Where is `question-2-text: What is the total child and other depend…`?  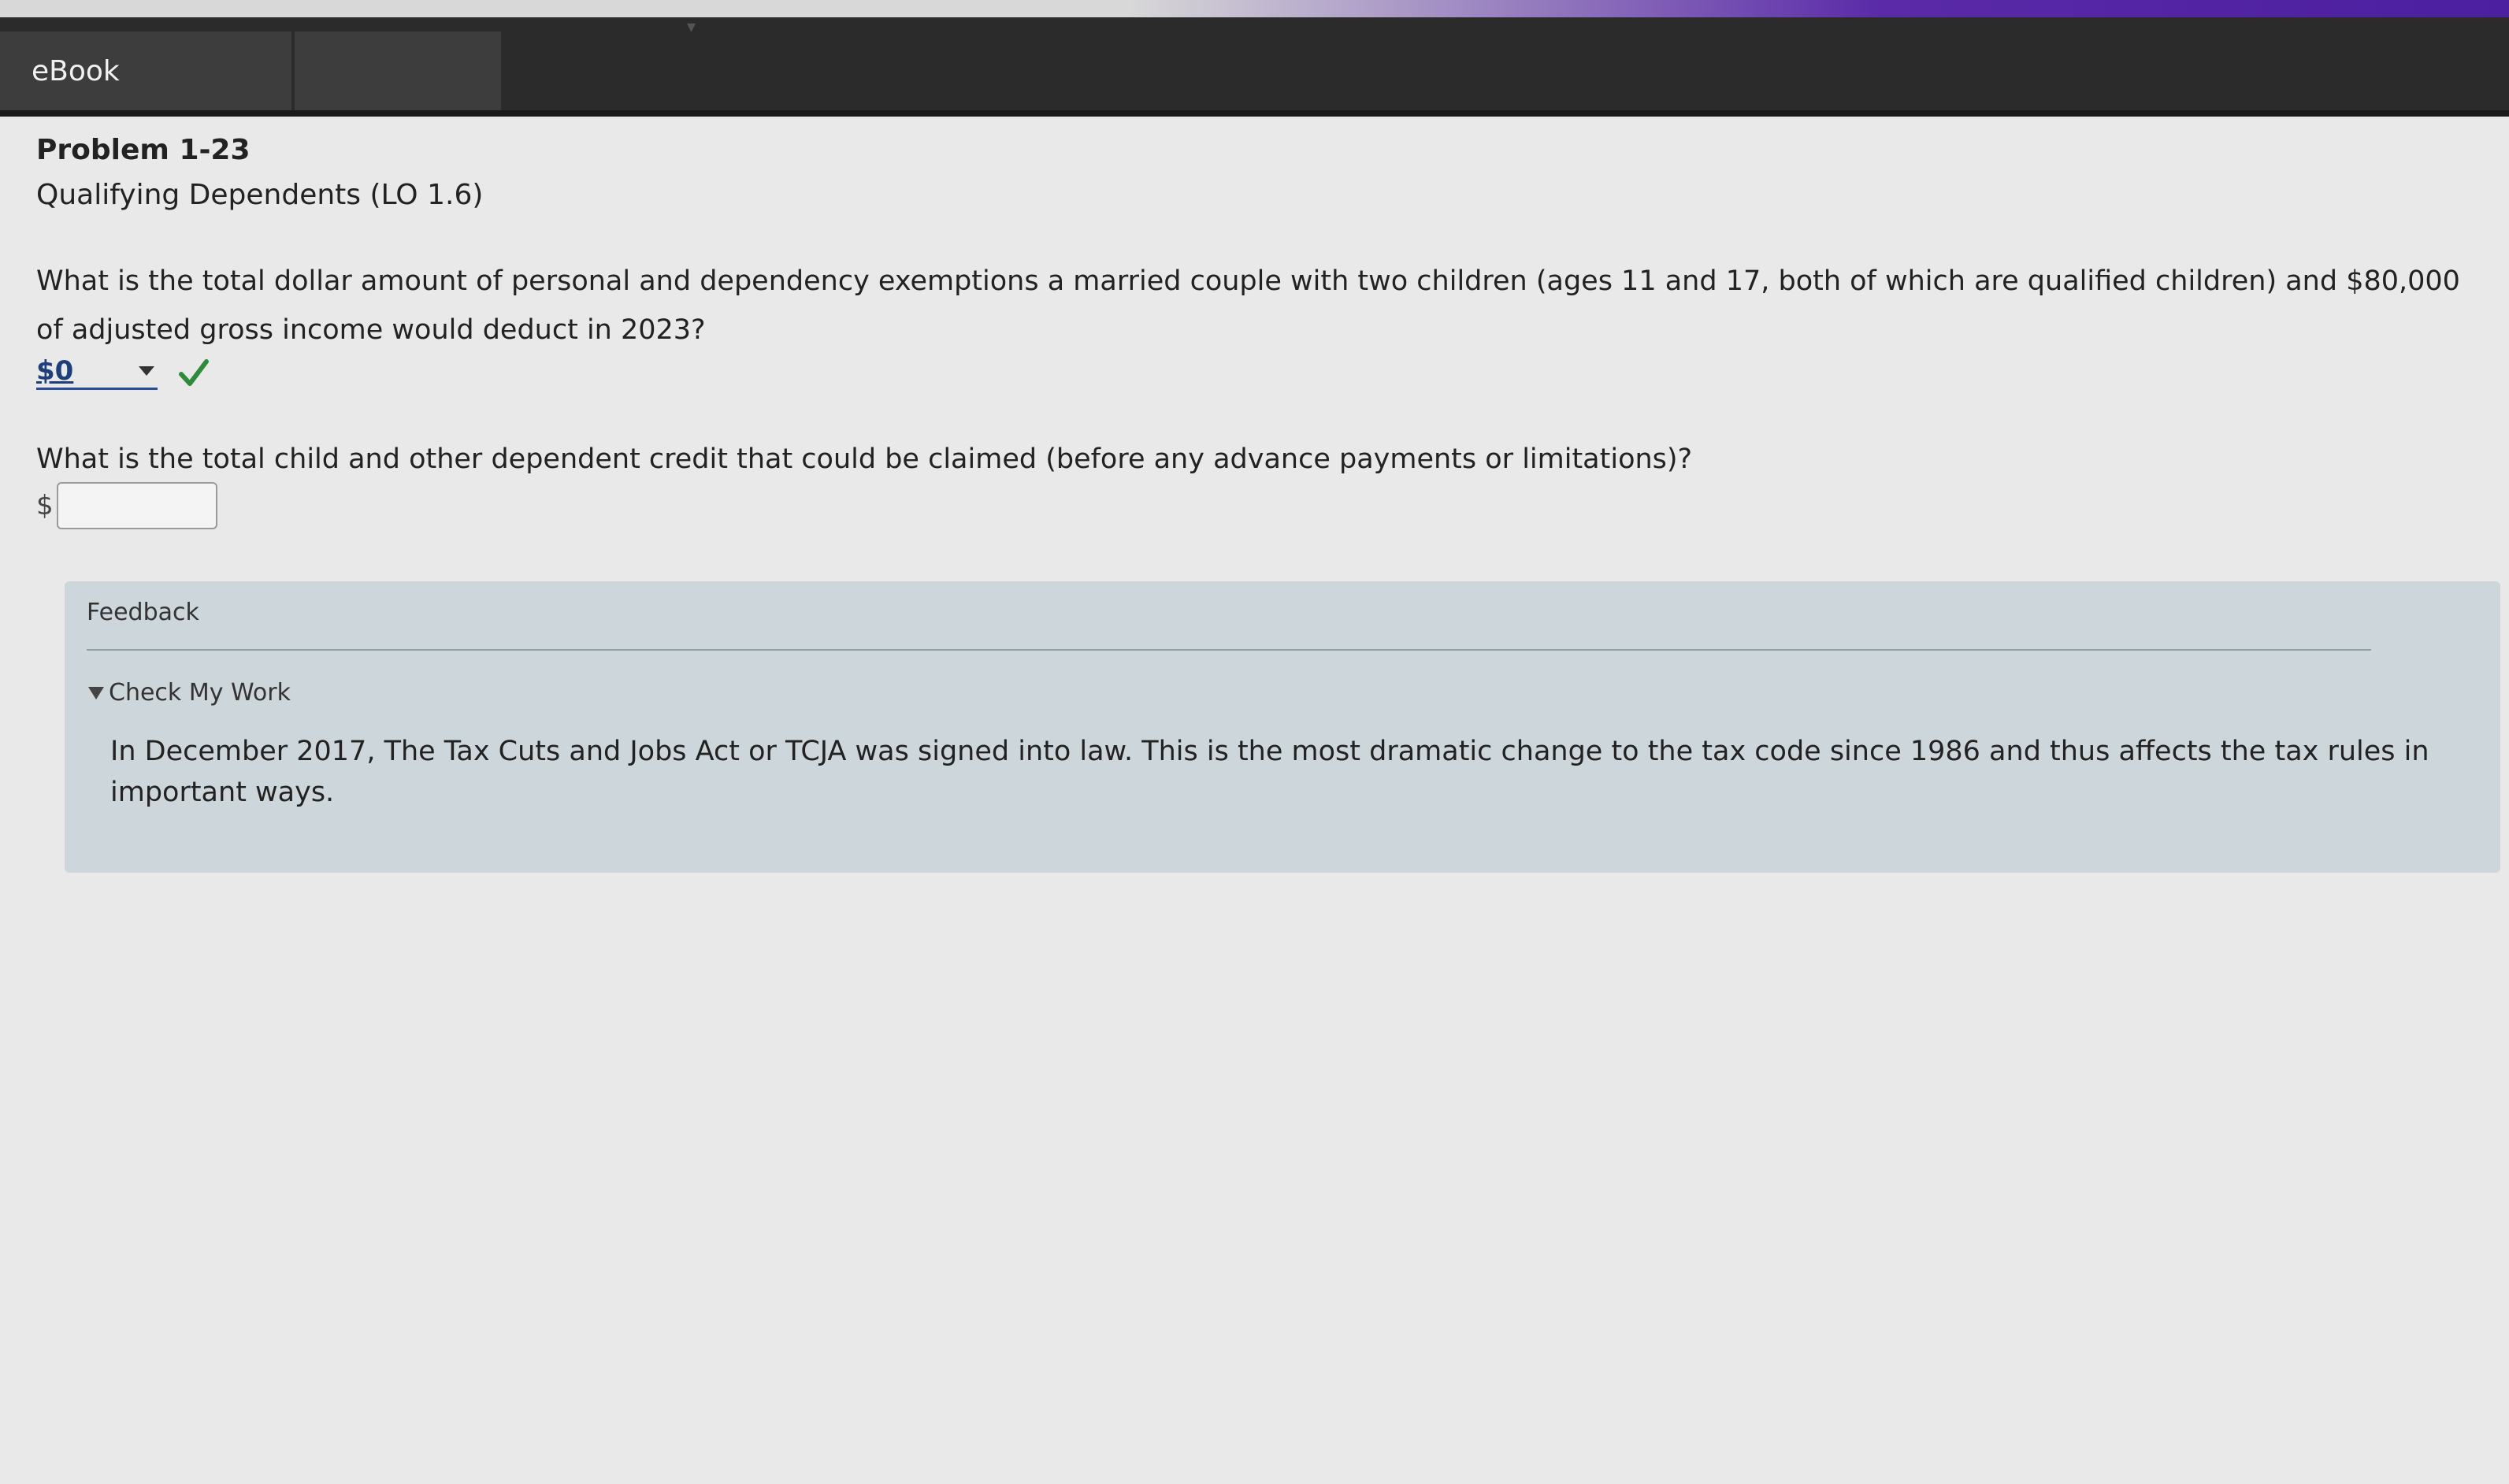 question-2-text: What is the total child and other depend… is located at coordinates (864, 459).